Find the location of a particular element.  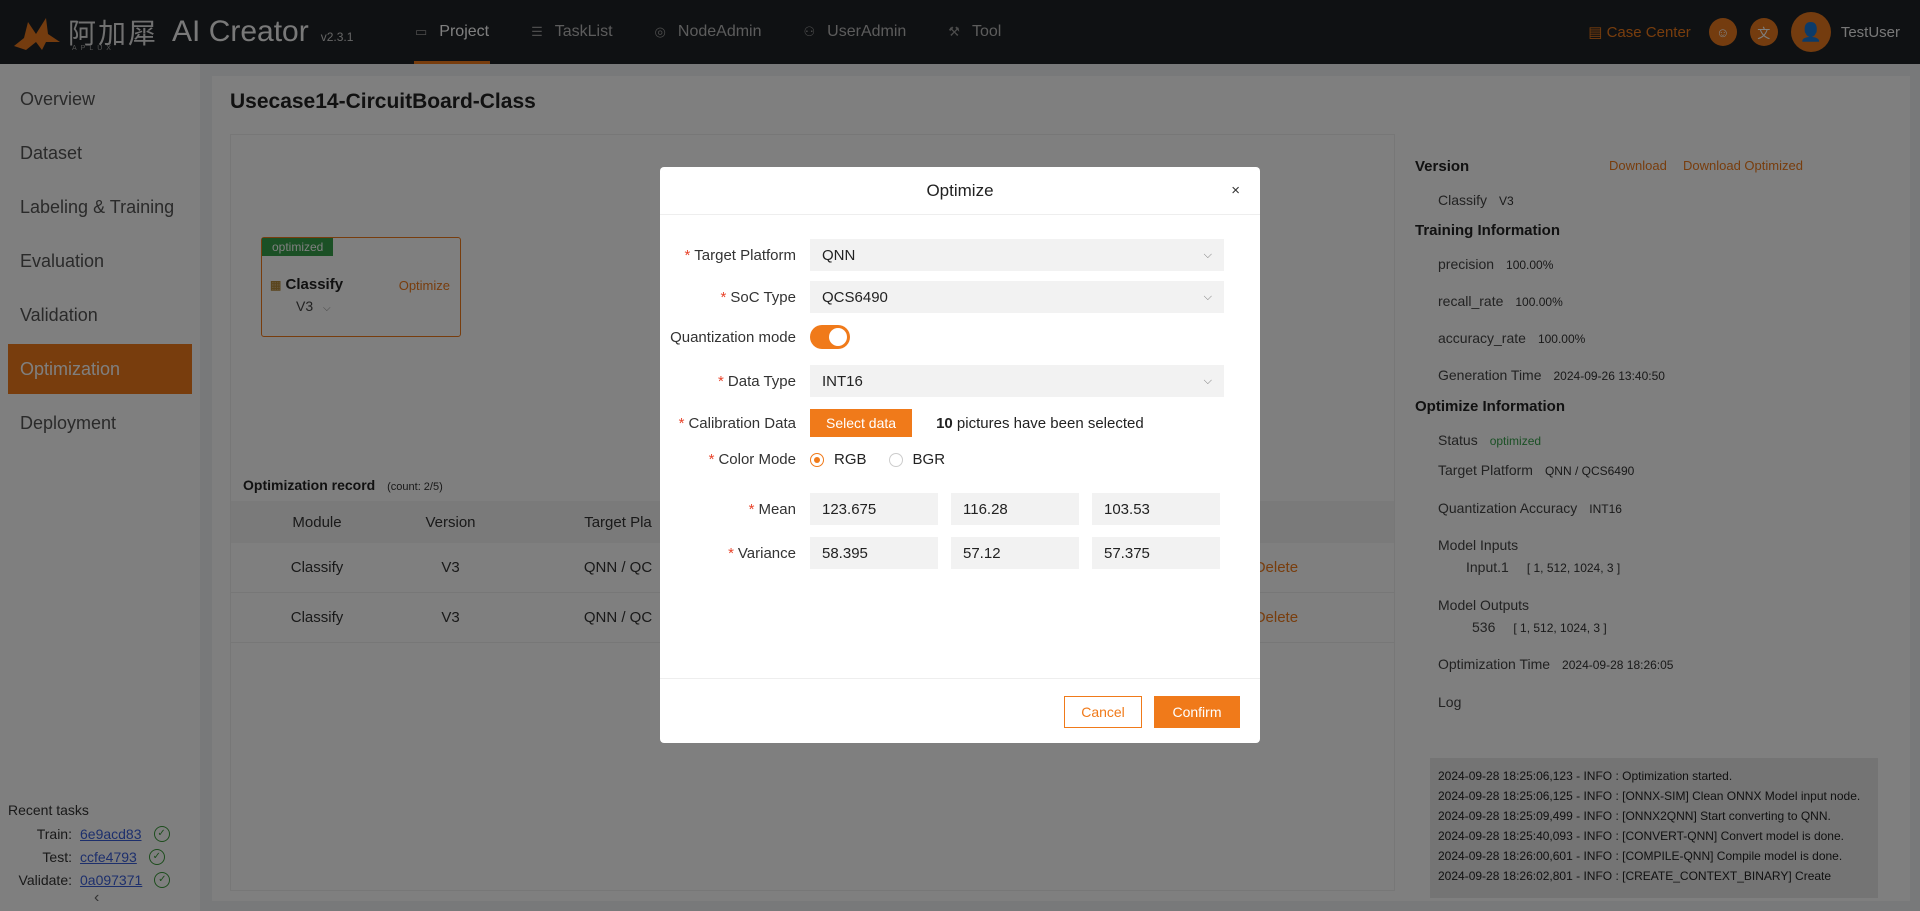

field-label-text: Calibration Data is located at coordinates (742, 423).